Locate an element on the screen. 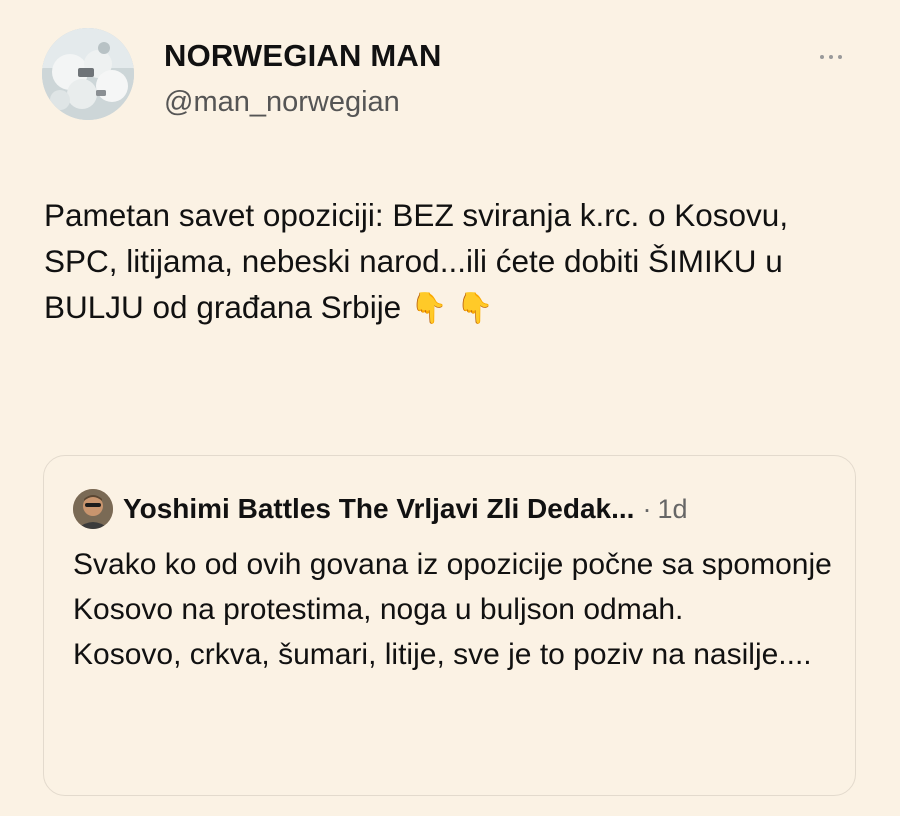 This screenshot has height=816, width=900. more-options-icon is located at coordinates (831, 57).